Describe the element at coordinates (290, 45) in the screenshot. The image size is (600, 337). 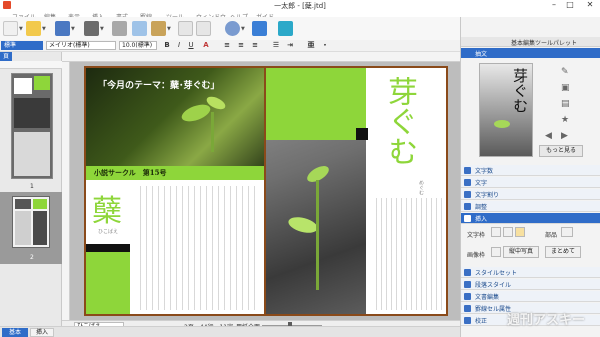
I see `indent-icon: ⇥` at that location.